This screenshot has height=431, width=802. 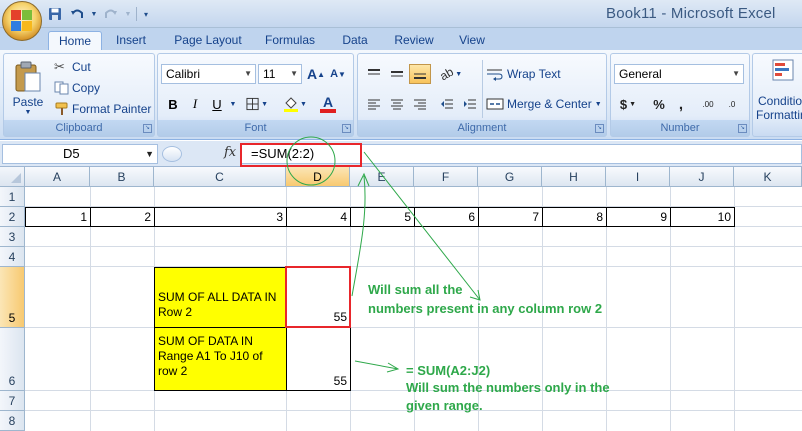 I want to click on office-button, so click(x=22, y=21).